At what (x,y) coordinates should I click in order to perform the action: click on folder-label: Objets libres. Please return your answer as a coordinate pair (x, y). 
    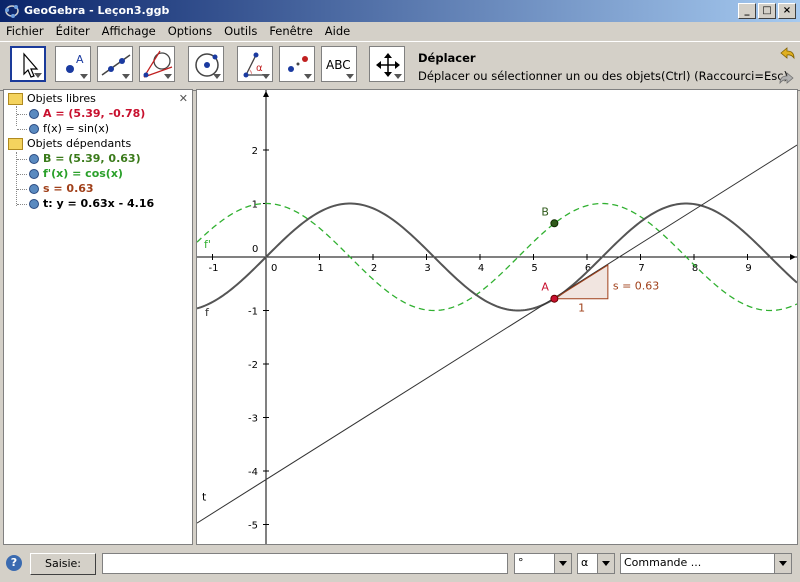
    Looking at the image, I should click on (61, 98).